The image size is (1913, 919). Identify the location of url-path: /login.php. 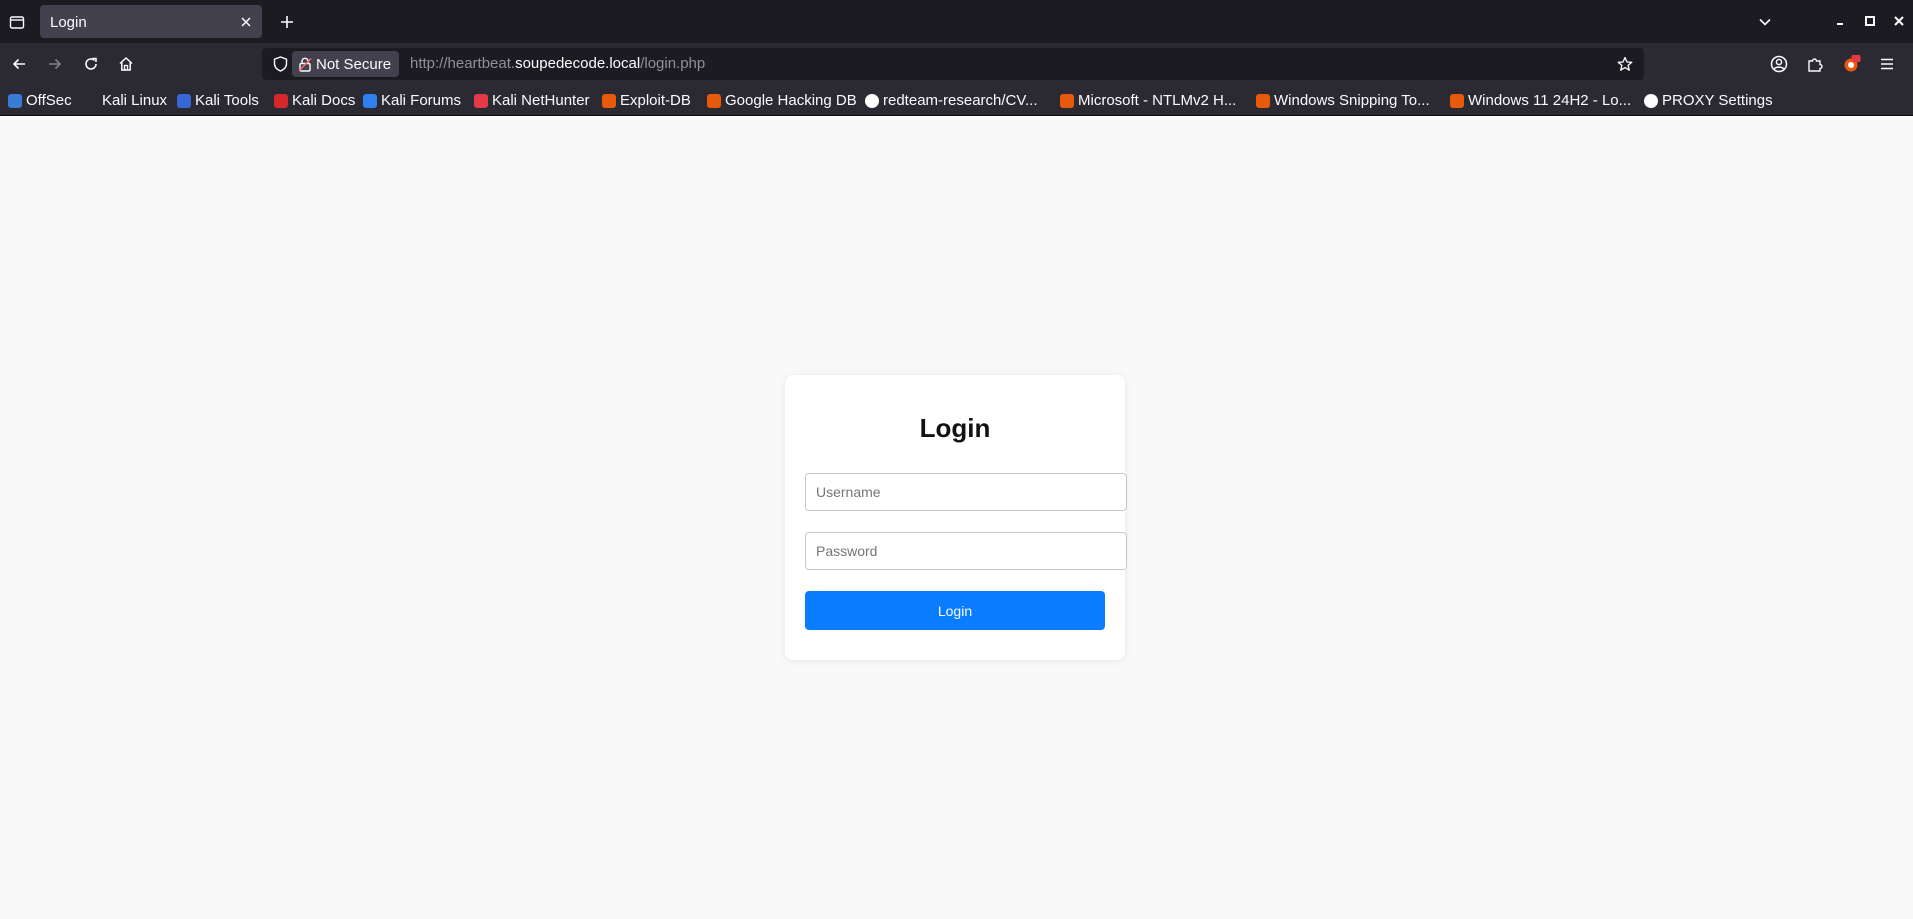
(673, 63).